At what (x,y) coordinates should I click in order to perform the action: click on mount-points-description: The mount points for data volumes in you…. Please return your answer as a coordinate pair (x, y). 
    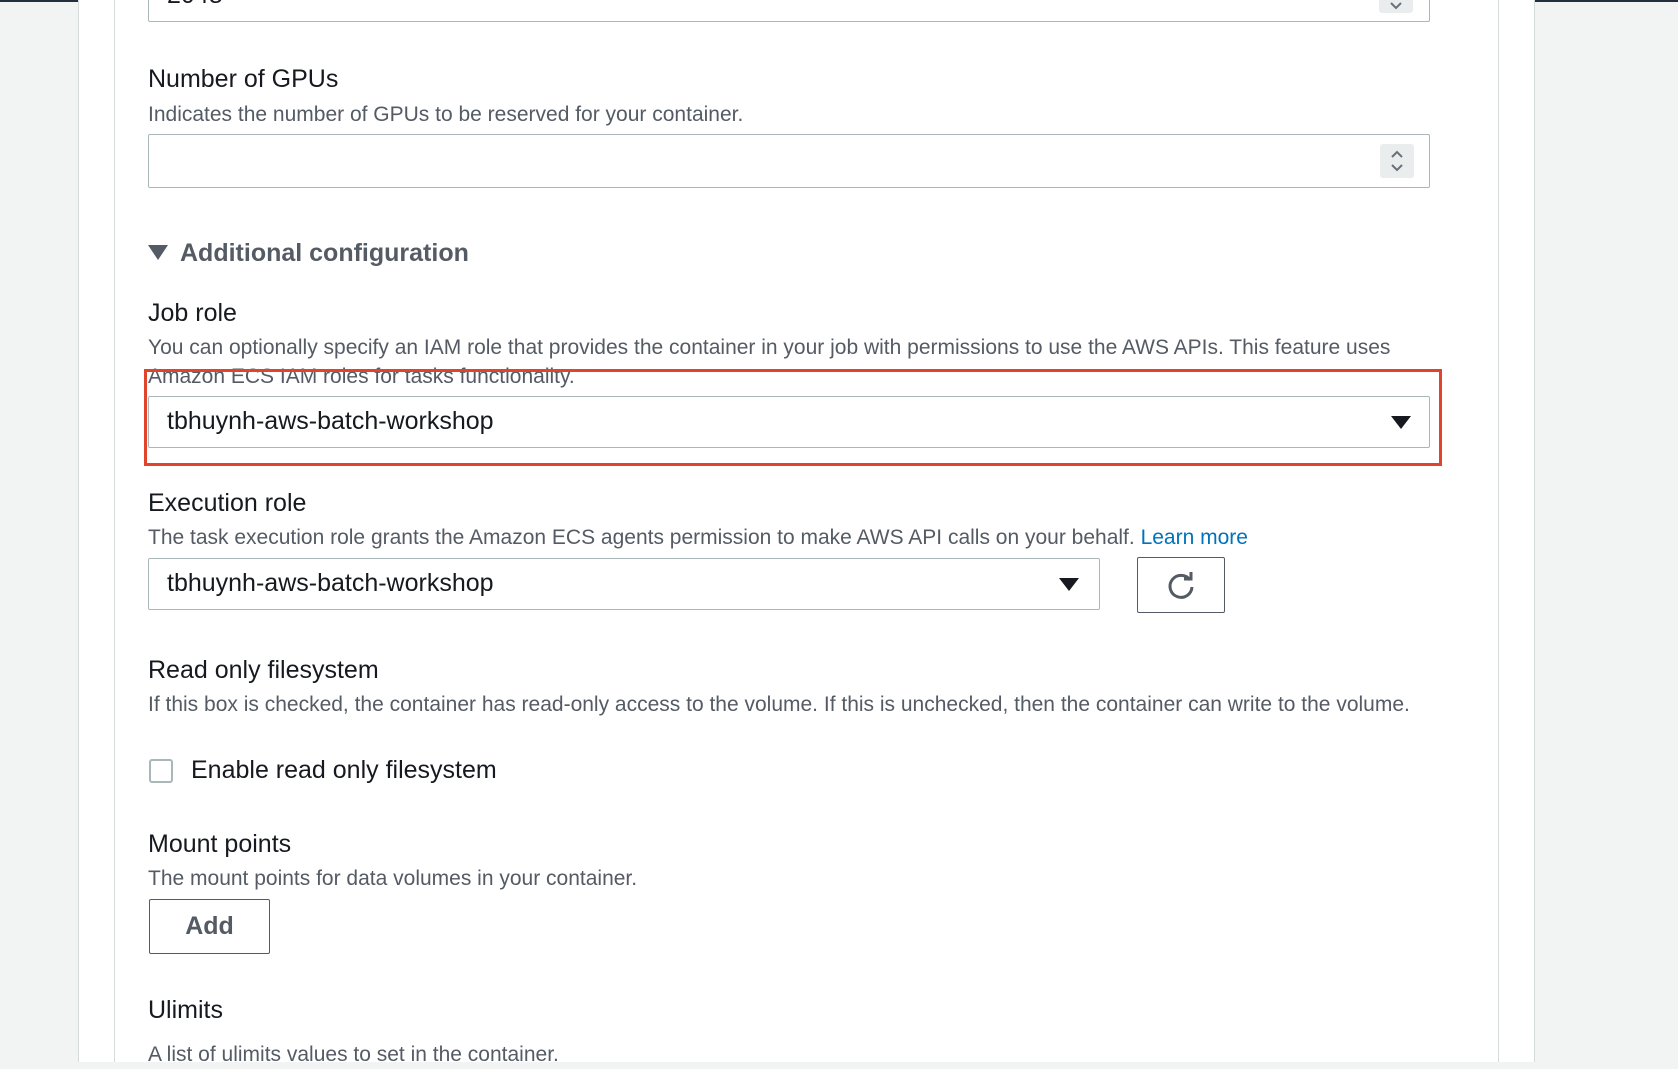
    Looking at the image, I should click on (393, 878).